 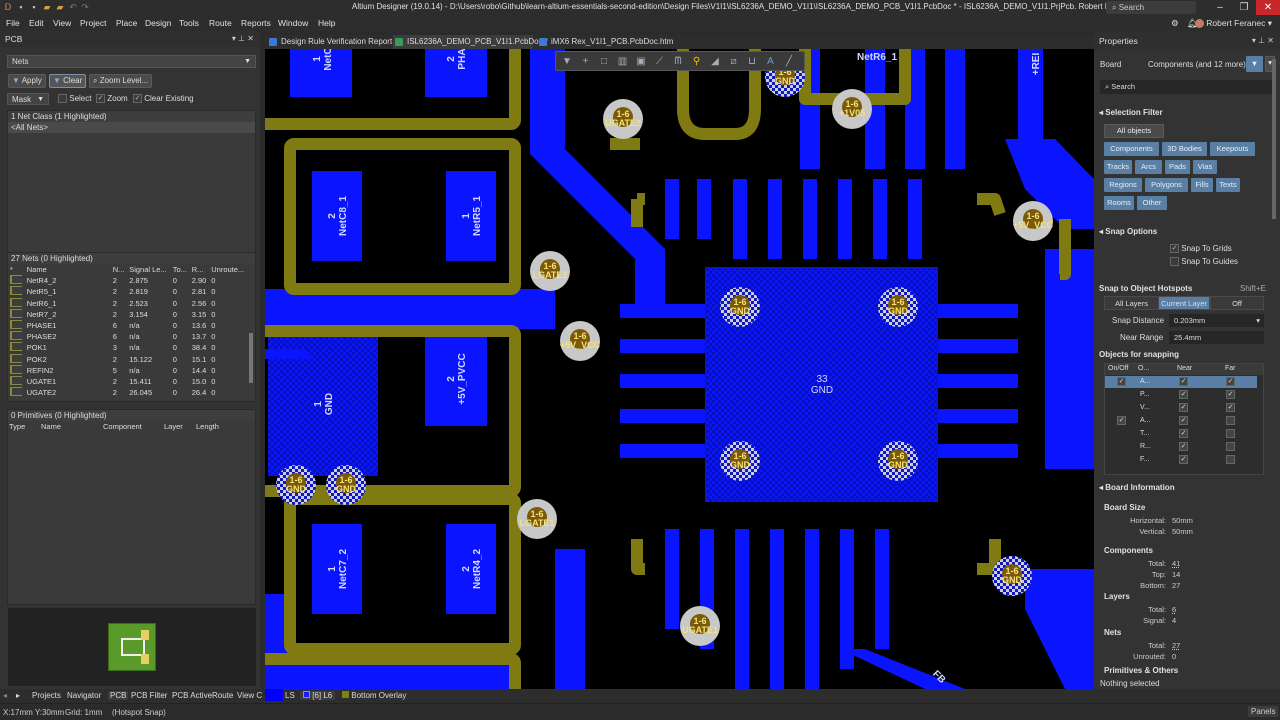 What do you see at coordinates (1137, 487) in the screenshot?
I see `board-information-title: ◂ Board Information` at bounding box center [1137, 487].